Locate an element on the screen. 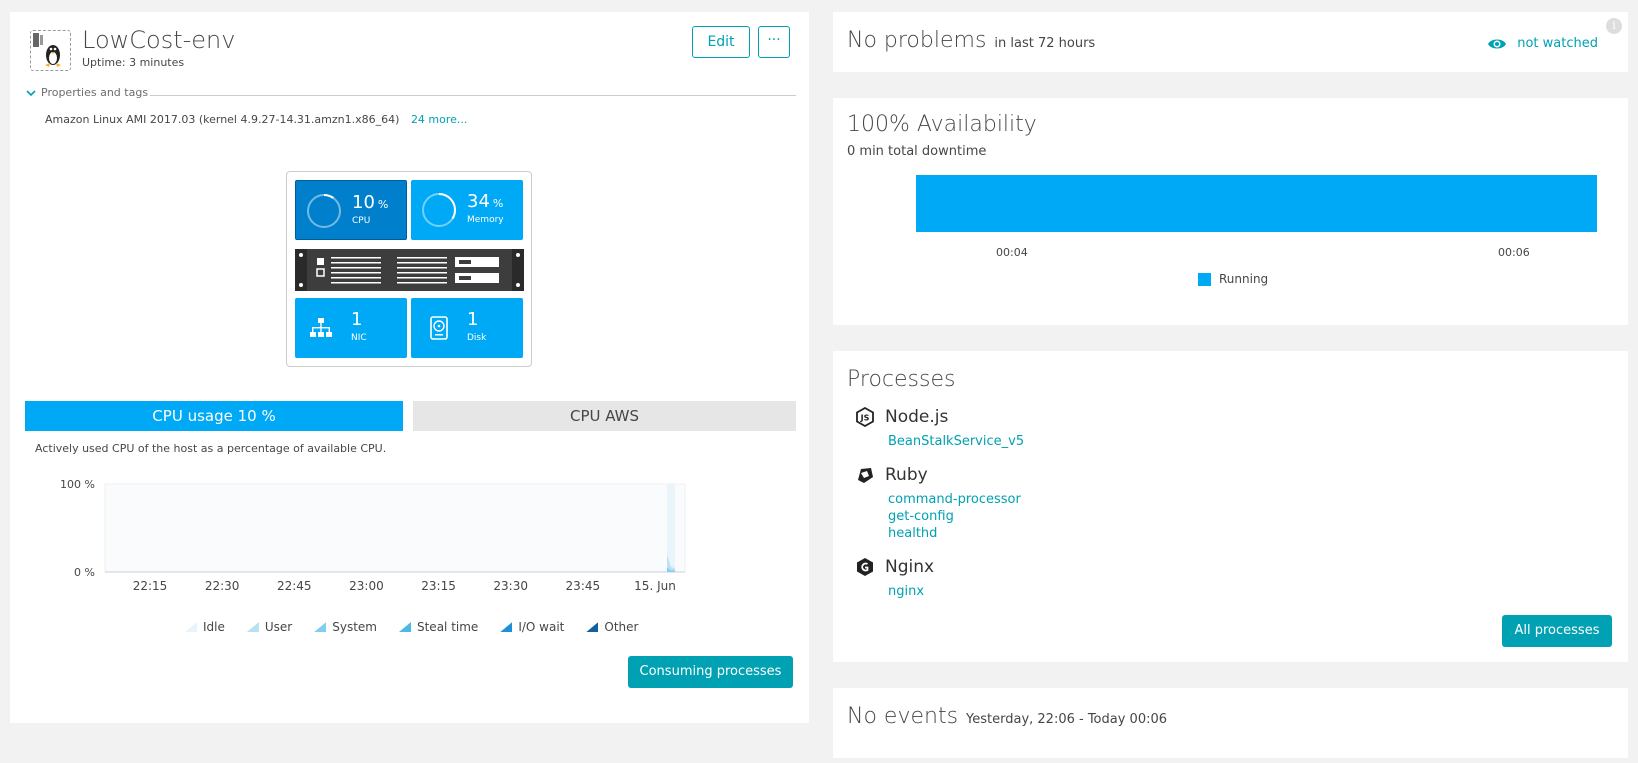  disk-value: 1 is located at coordinates (473, 319).